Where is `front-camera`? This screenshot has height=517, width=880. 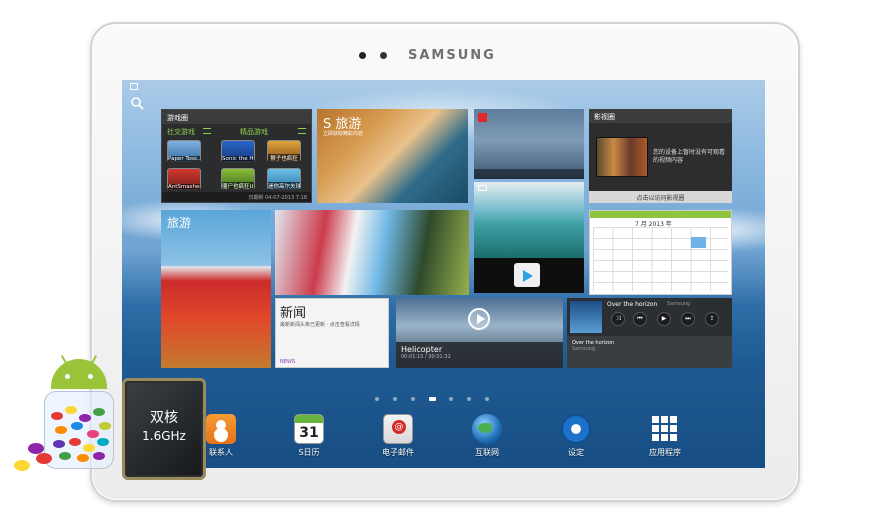
front-camera is located at coordinates (362, 55).